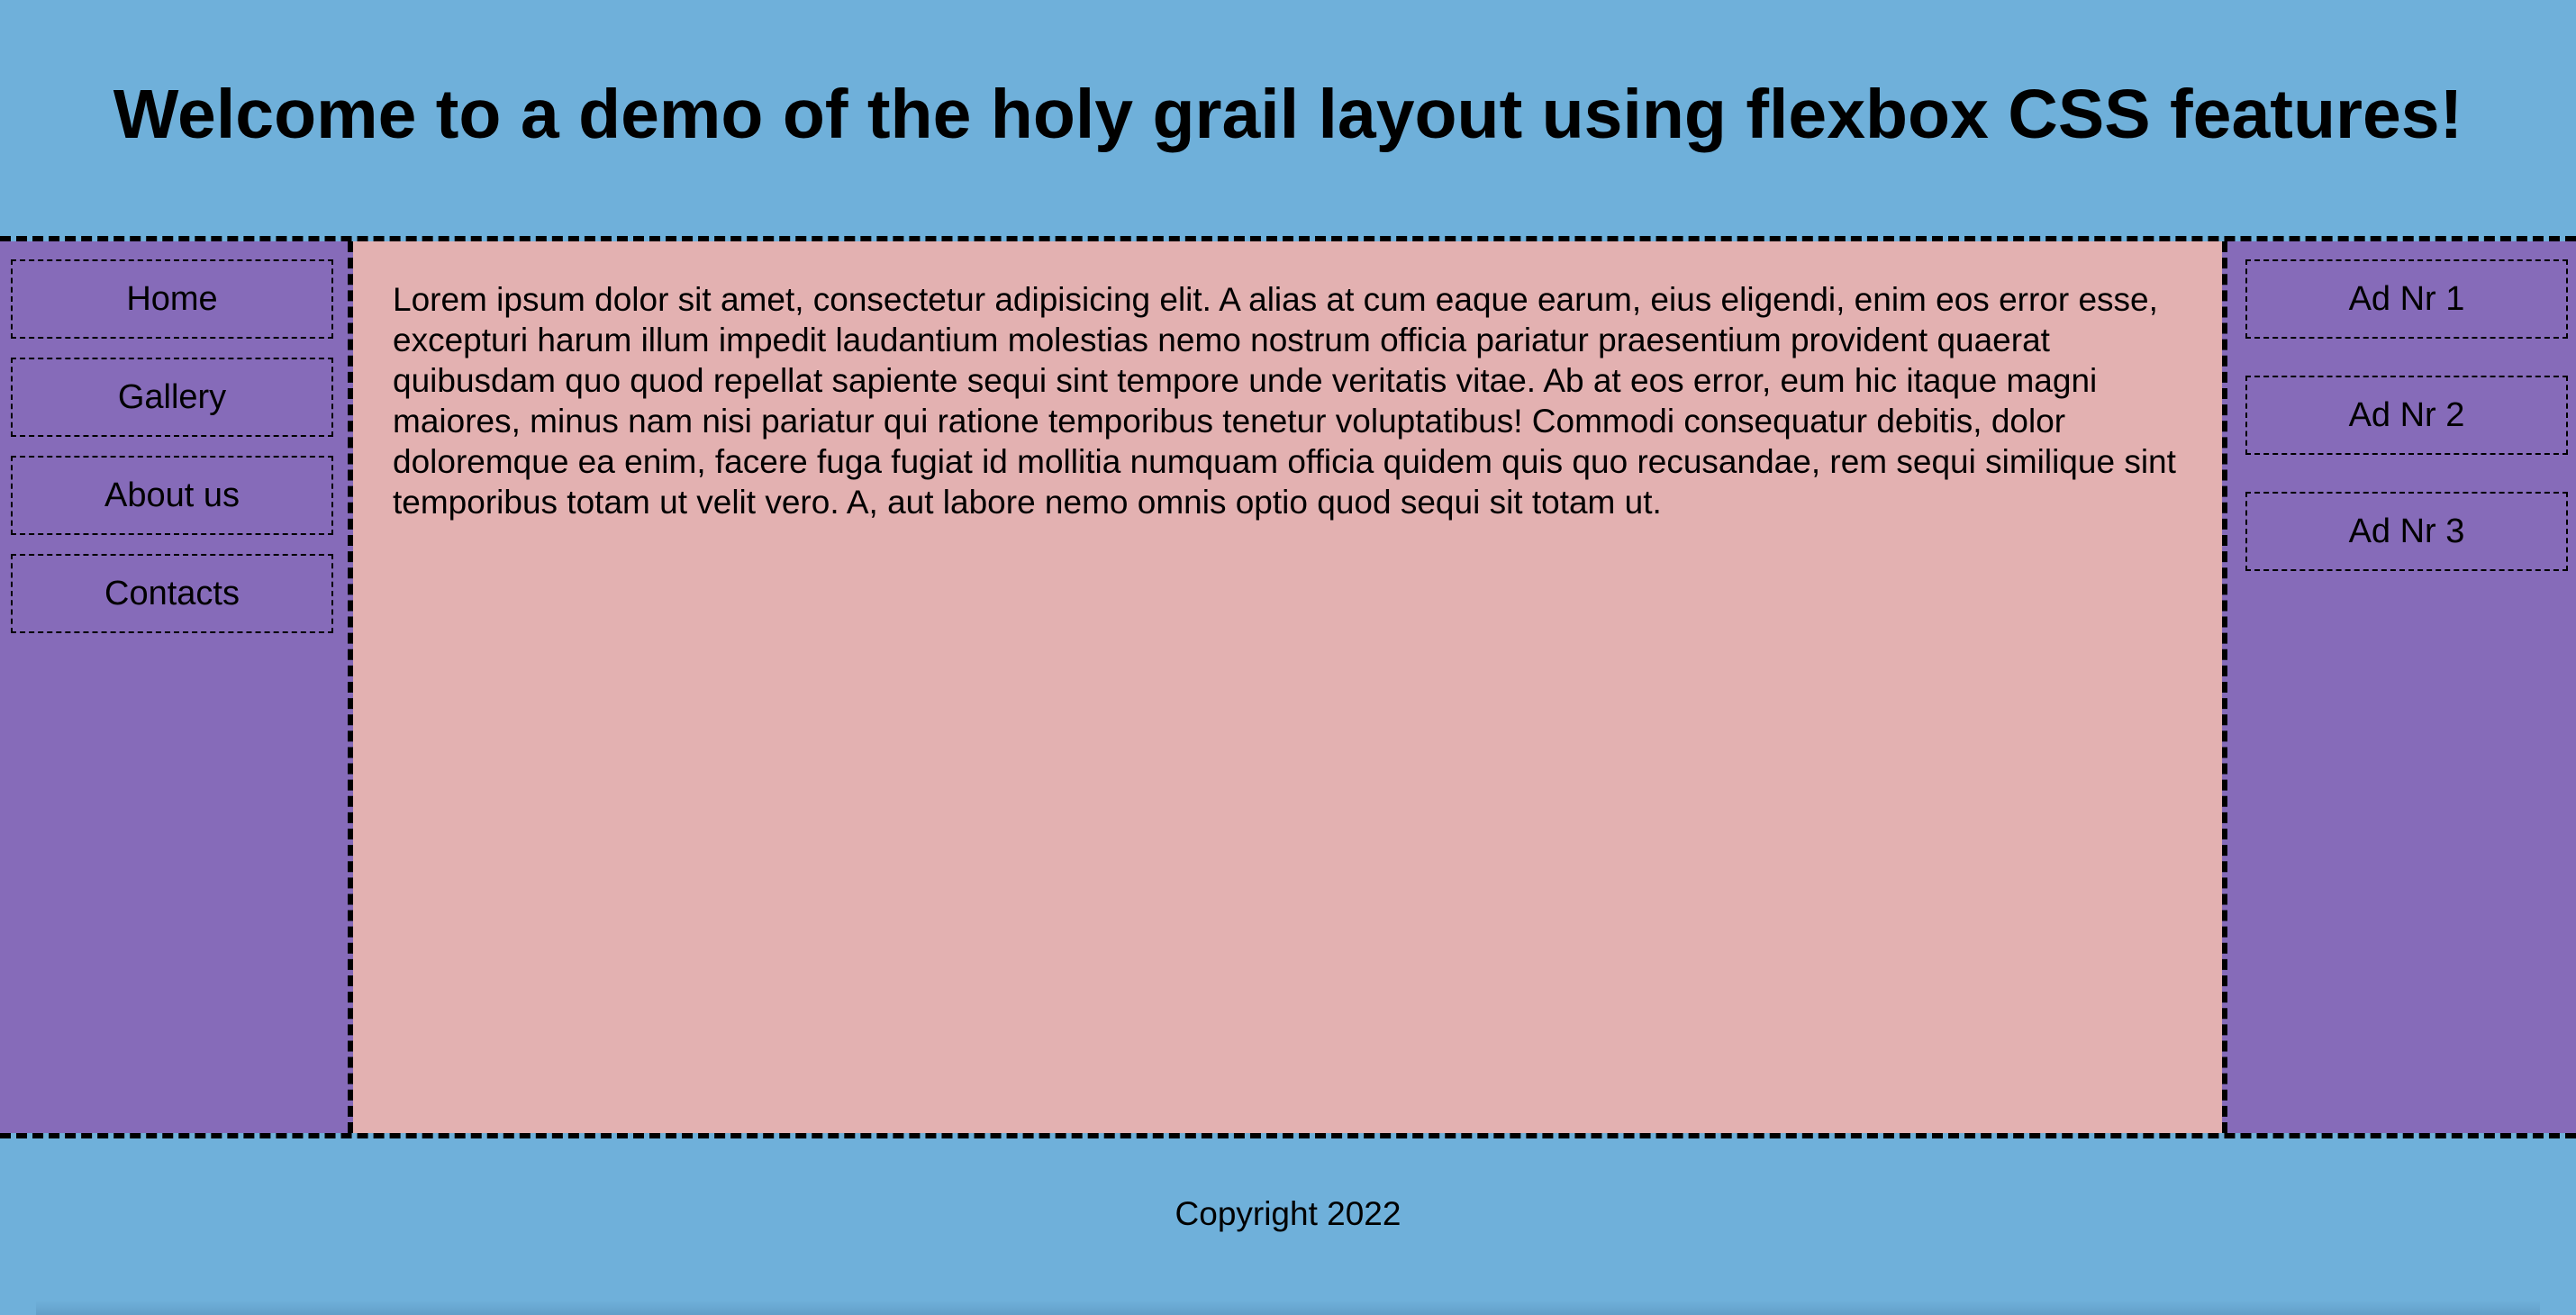 The width and height of the screenshot is (2576, 1315). Describe the element at coordinates (172, 593) in the screenshot. I see `nav-item-contacts: Contacts` at that location.